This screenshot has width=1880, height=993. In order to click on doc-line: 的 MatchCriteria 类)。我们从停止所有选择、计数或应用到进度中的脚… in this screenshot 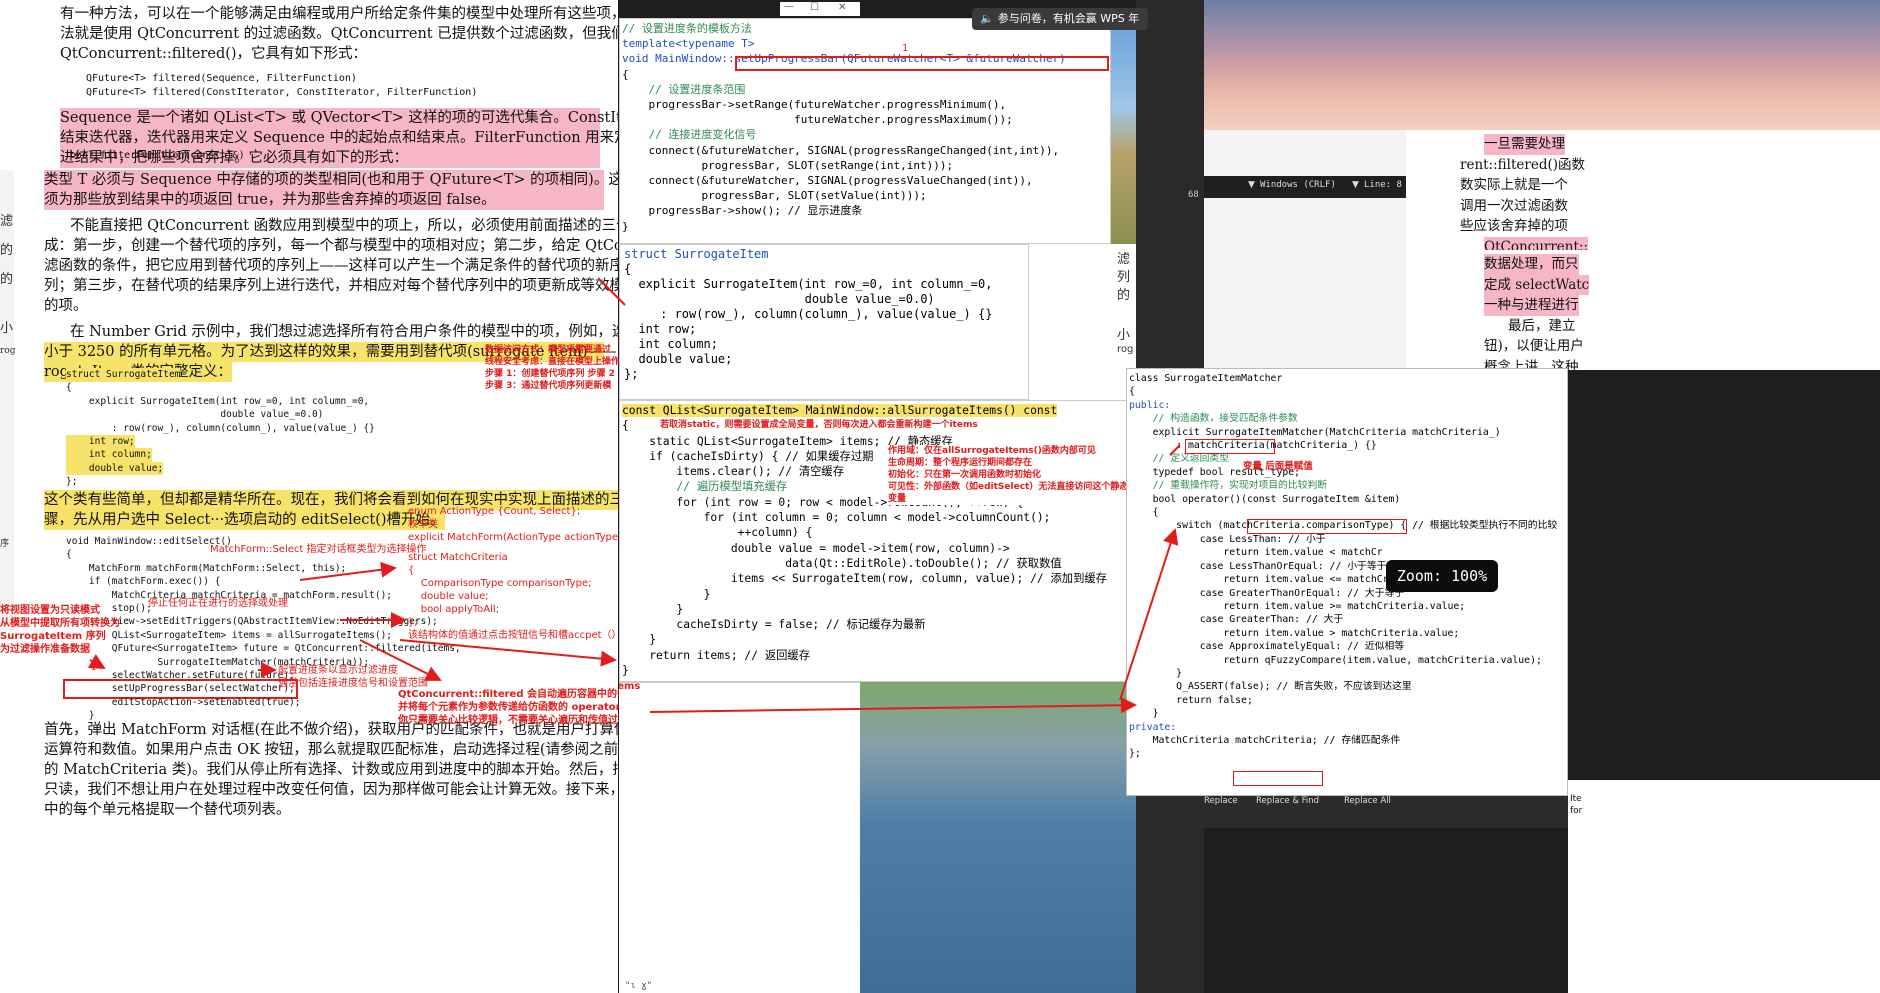, I will do `click(331, 770)`.